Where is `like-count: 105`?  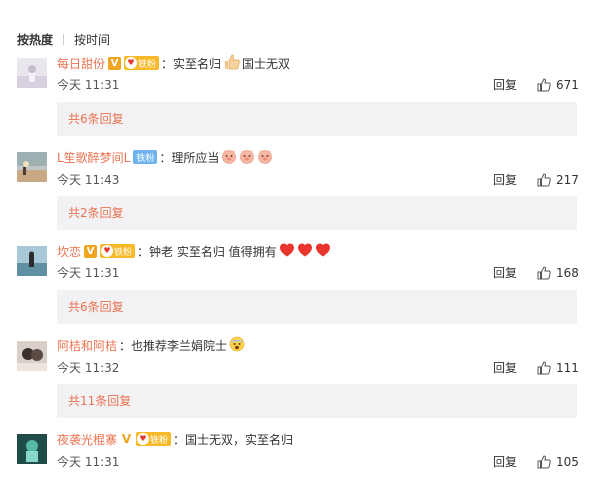
like-count: 105 is located at coordinates (567, 462).